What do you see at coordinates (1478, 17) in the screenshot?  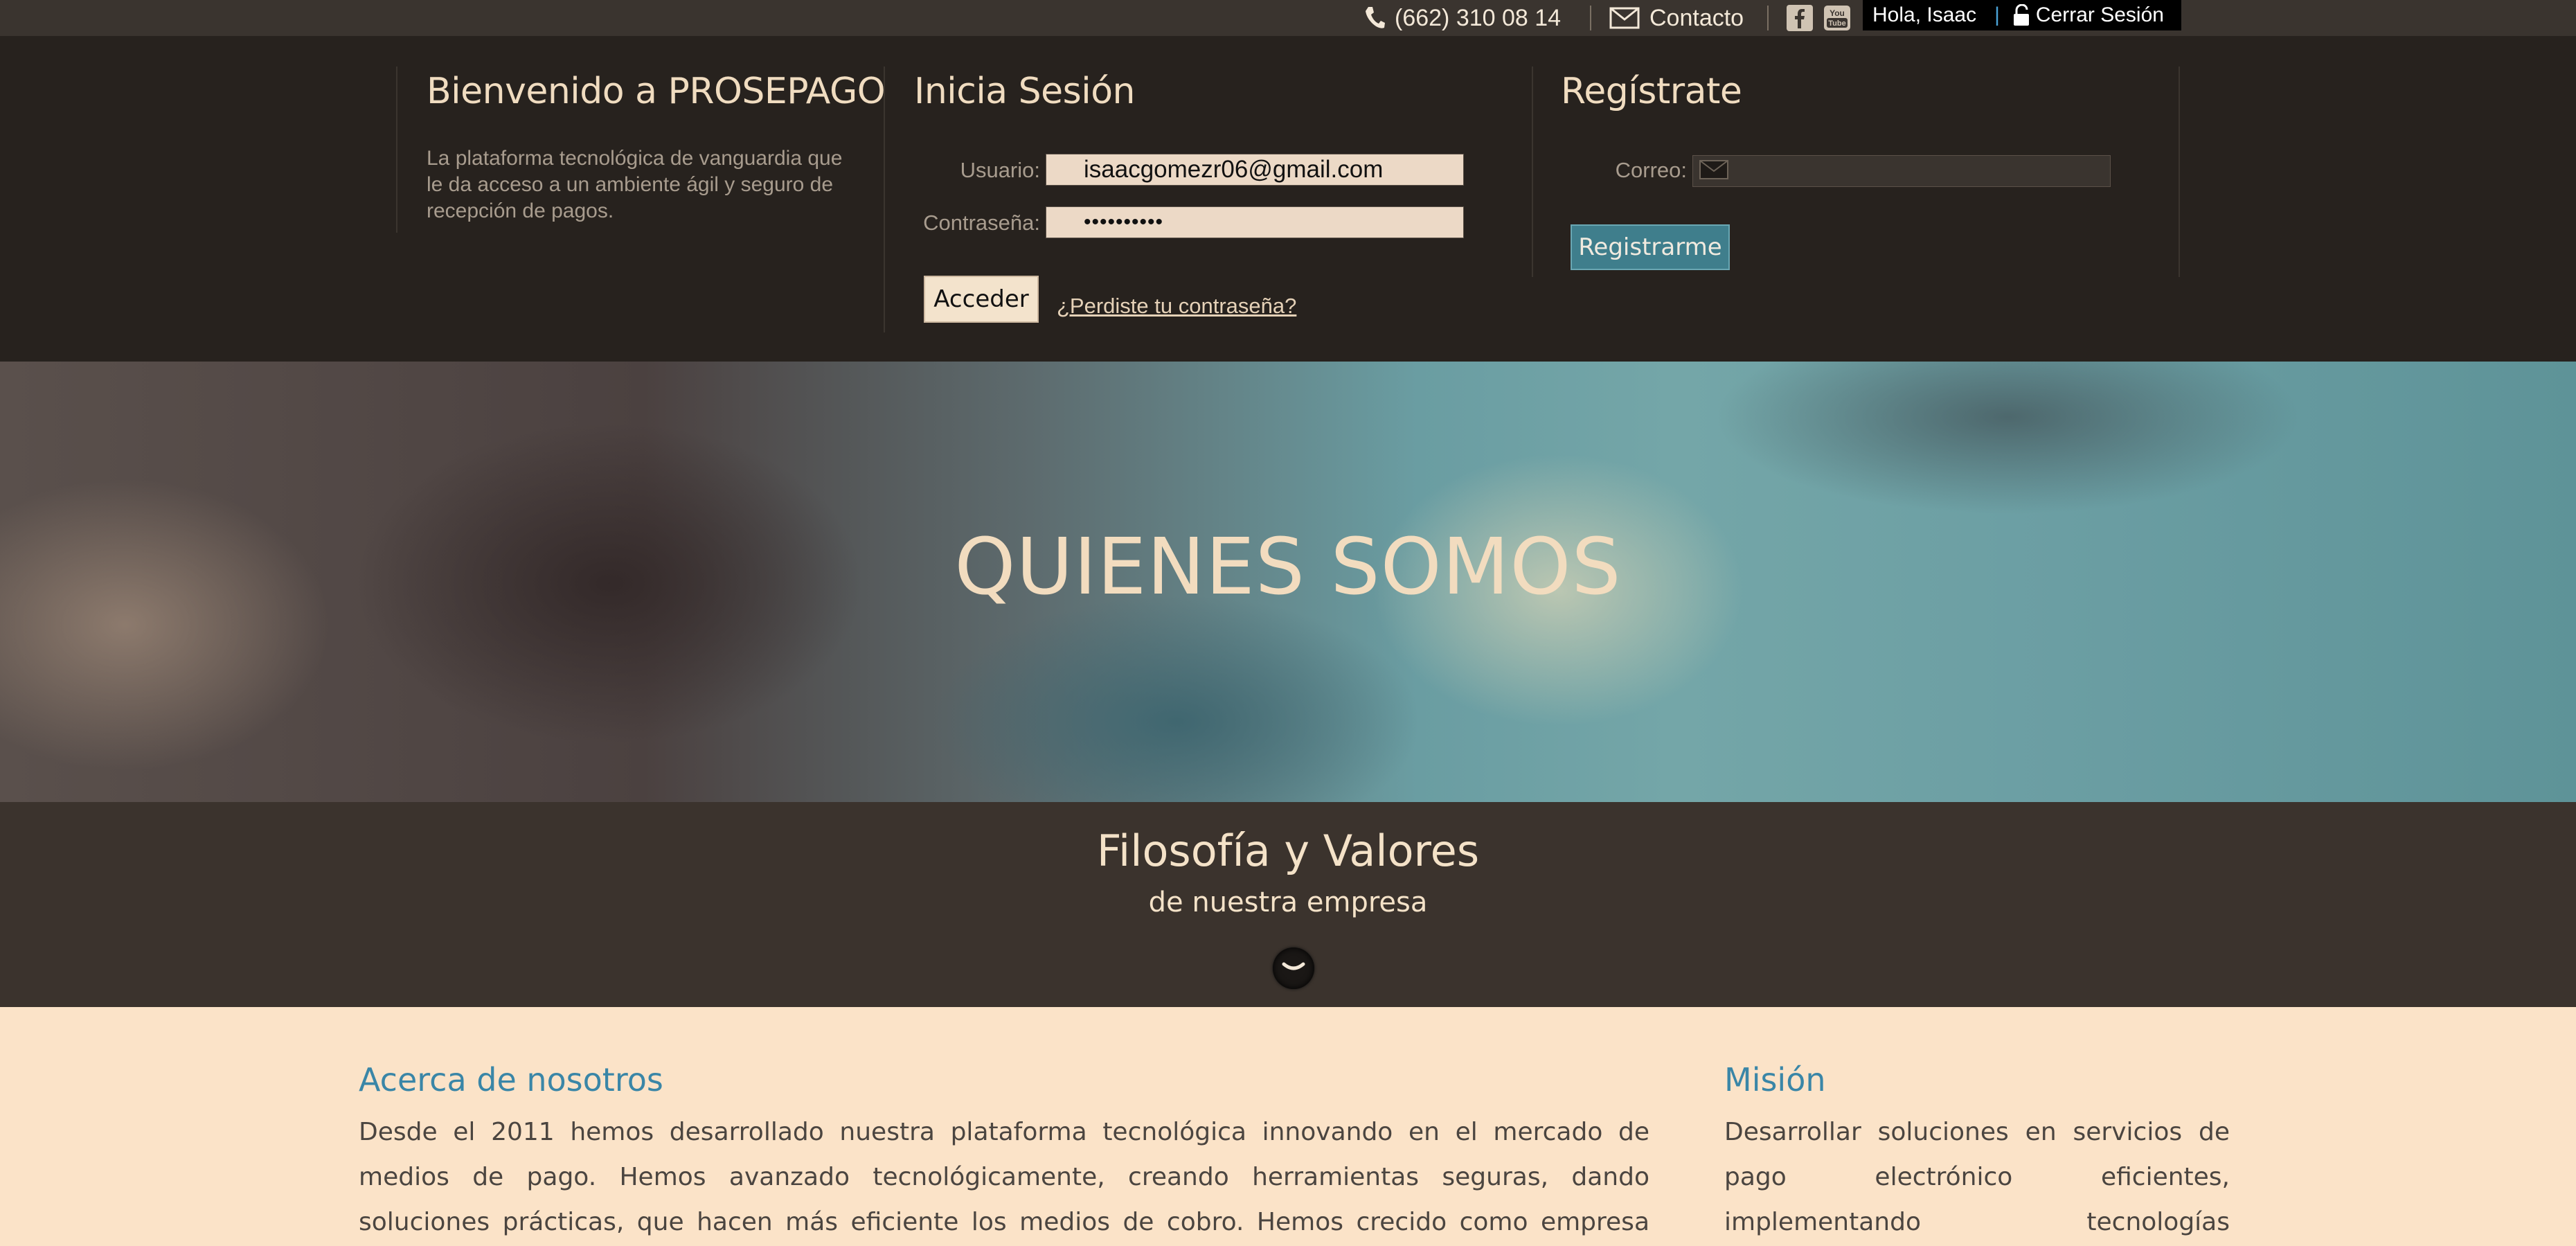 I see `phone-number: (662) 310 08 14` at bounding box center [1478, 17].